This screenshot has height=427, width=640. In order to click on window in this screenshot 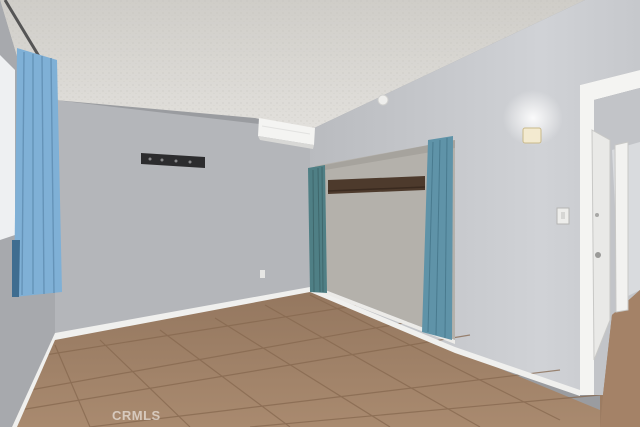, I will do `click(7, 147)`.